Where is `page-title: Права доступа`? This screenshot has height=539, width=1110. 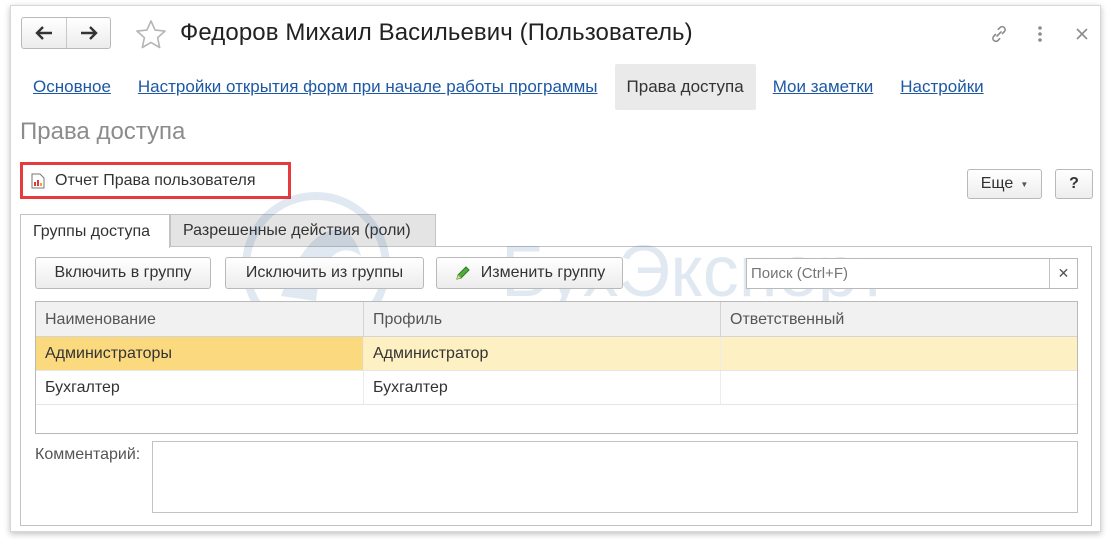 page-title: Права доступа is located at coordinates (103, 131).